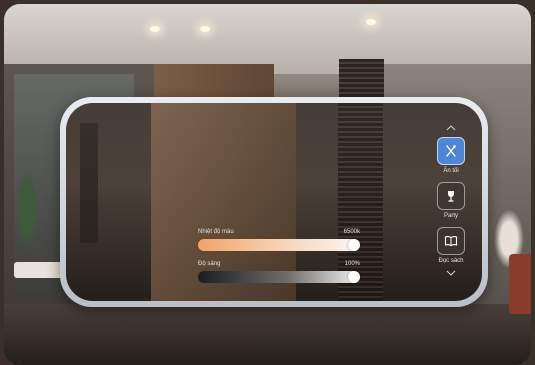  I want to click on brightness-slider, so click(279, 277).